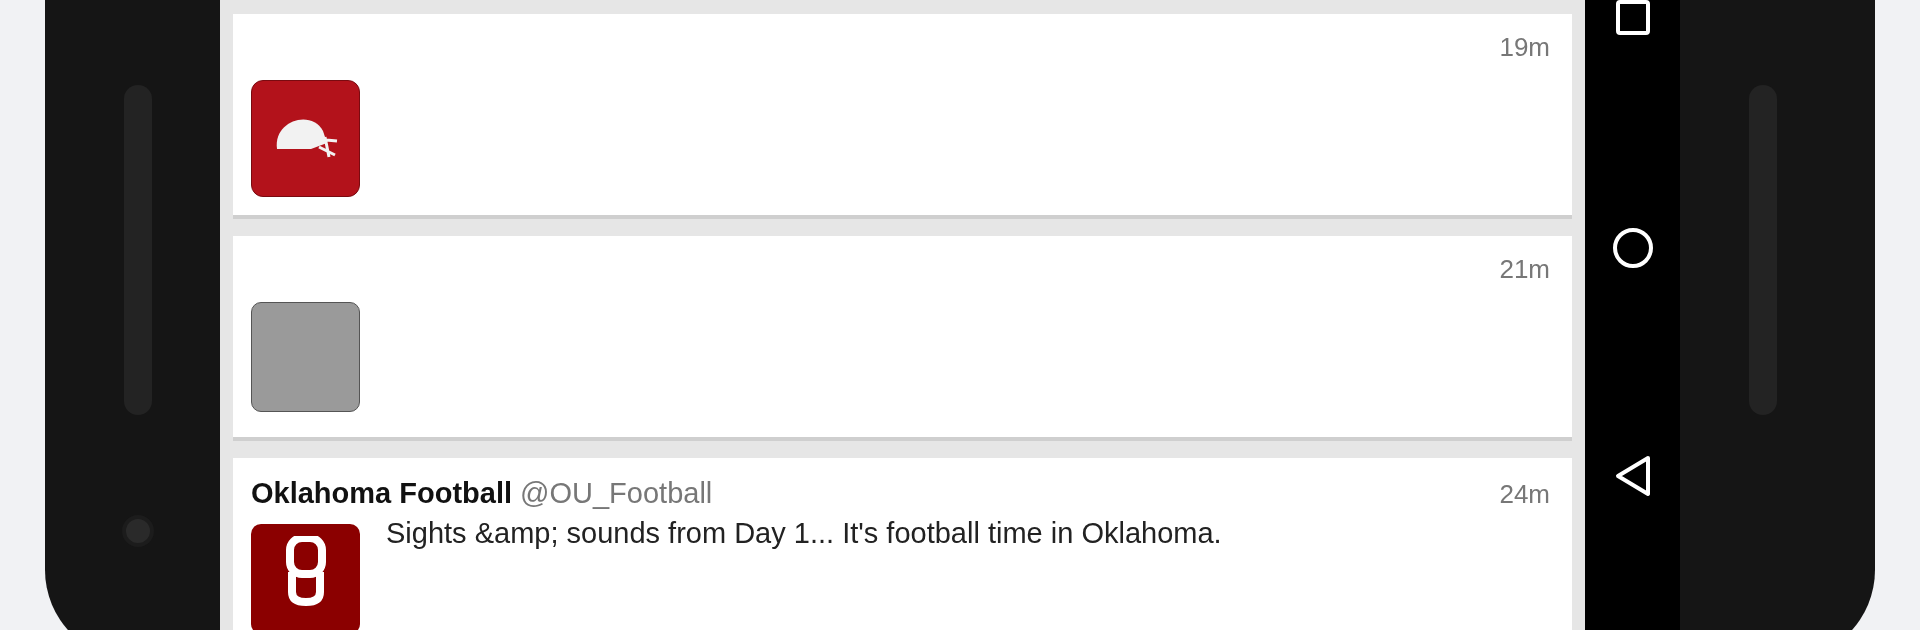 The height and width of the screenshot is (630, 1920). What do you see at coordinates (1525, 47) in the screenshot?
I see `tweet-time: 19m` at bounding box center [1525, 47].